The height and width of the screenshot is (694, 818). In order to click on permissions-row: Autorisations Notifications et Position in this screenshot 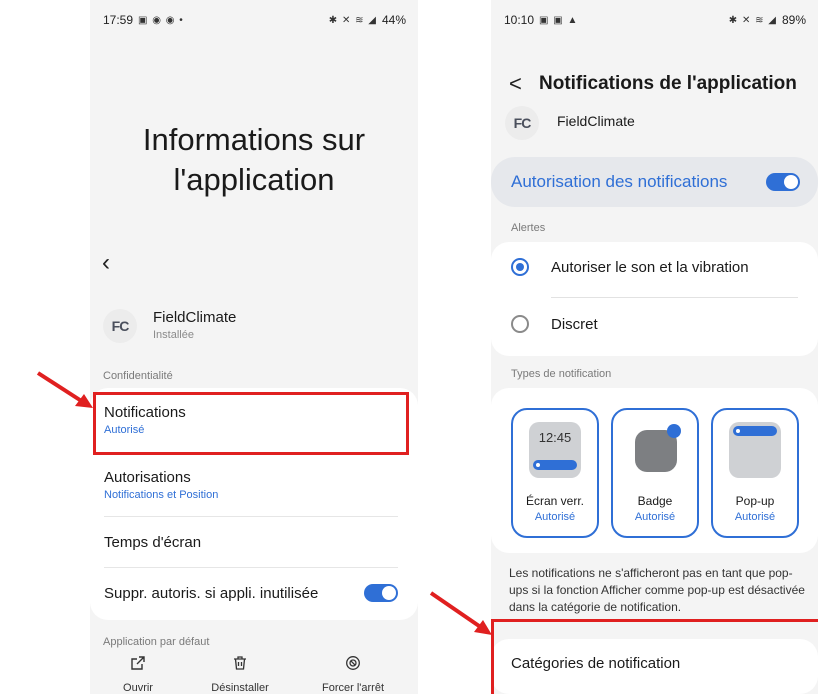, I will do `click(254, 485)`.